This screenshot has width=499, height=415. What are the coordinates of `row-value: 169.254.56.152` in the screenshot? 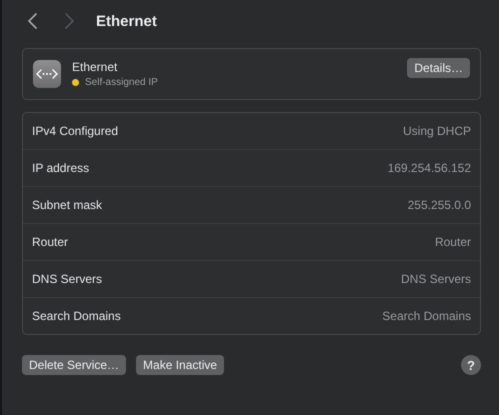 It's located at (429, 168).